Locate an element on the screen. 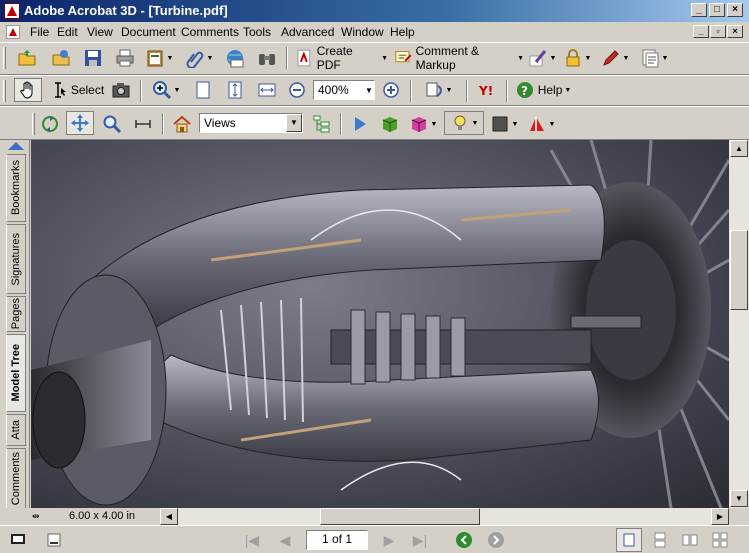 This screenshot has width=749, height=553. vertical-scroll-thumb is located at coordinates (739, 270).